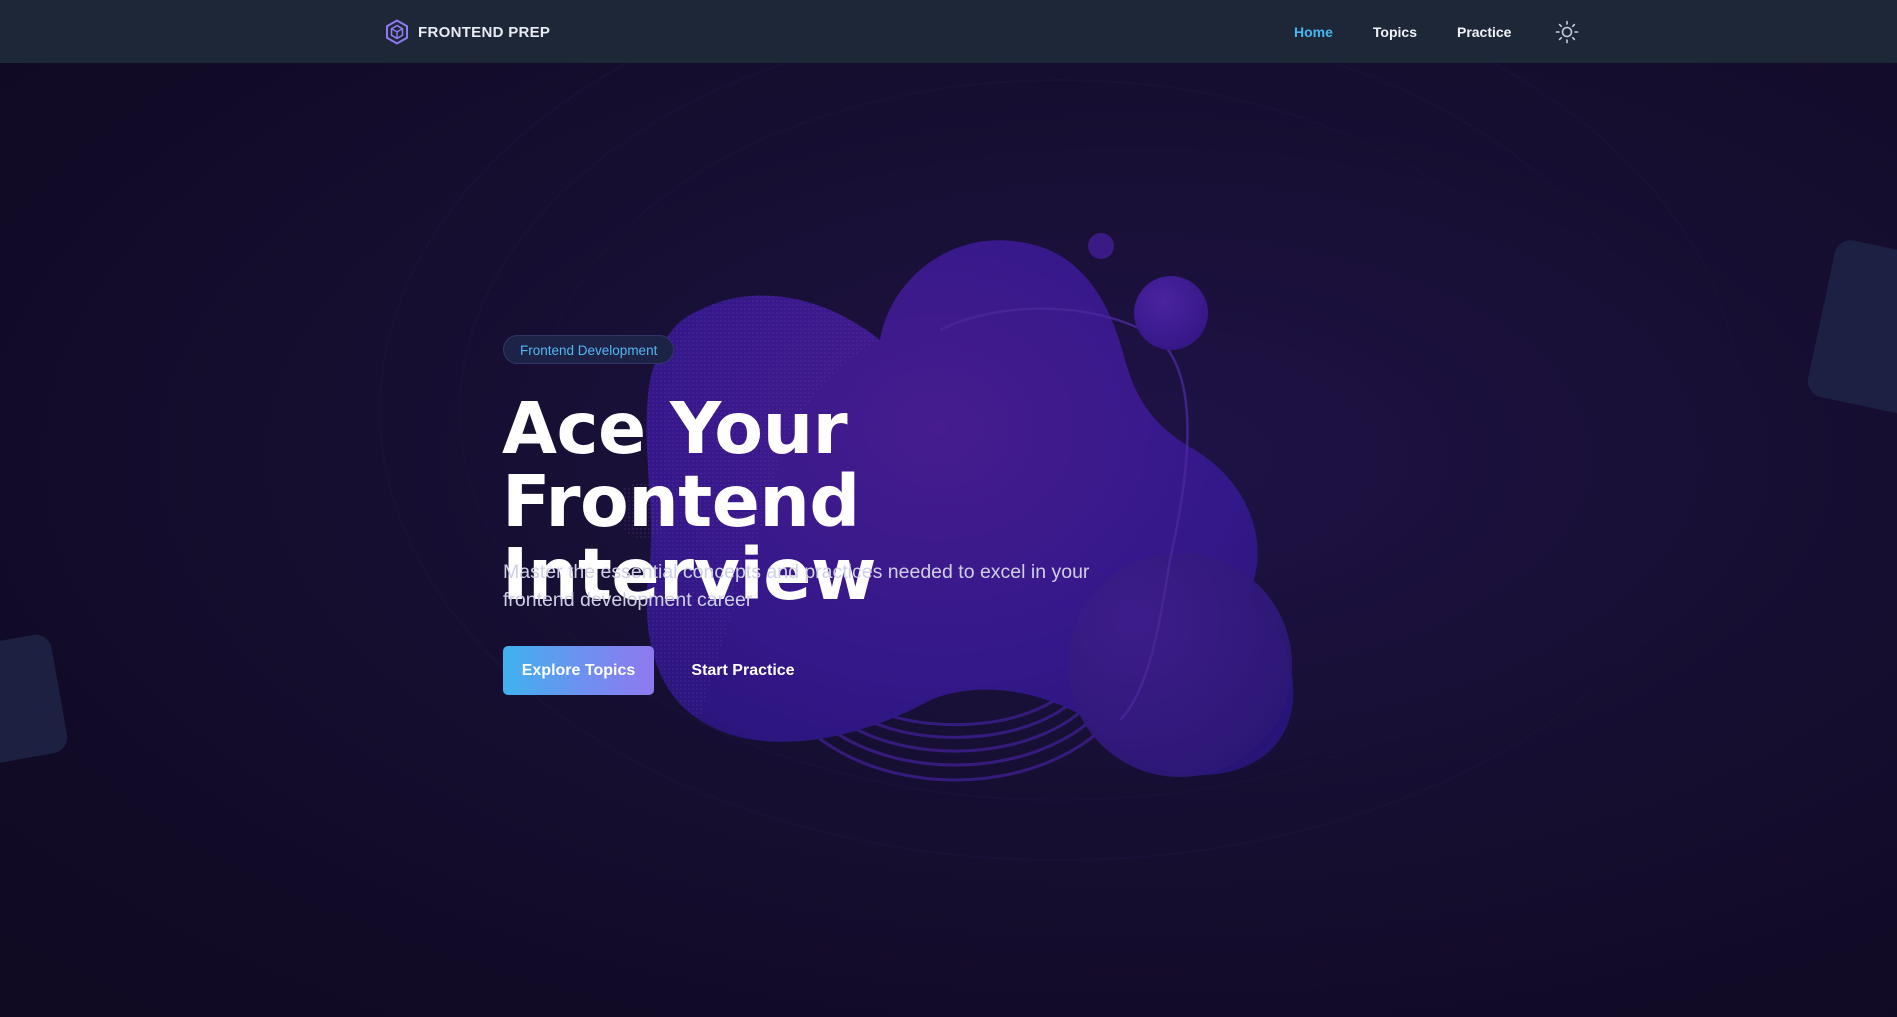 The image size is (1897, 1017). I want to click on nav-link-home: Home, so click(1313, 32).